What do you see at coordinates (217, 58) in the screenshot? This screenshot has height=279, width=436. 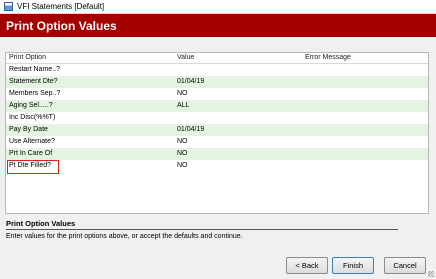 I see `grid-header: Print Option Value Error Message` at bounding box center [217, 58].